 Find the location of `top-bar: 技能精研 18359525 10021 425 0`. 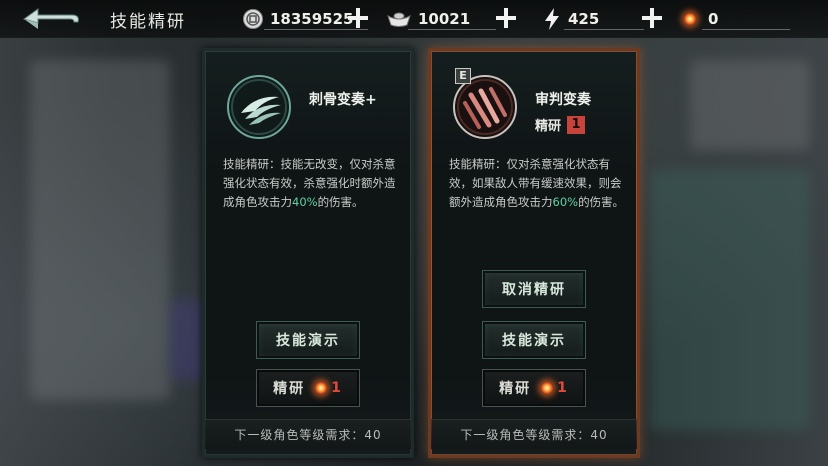

top-bar: 技能精研 18359525 10021 425 0 is located at coordinates (414, 19).